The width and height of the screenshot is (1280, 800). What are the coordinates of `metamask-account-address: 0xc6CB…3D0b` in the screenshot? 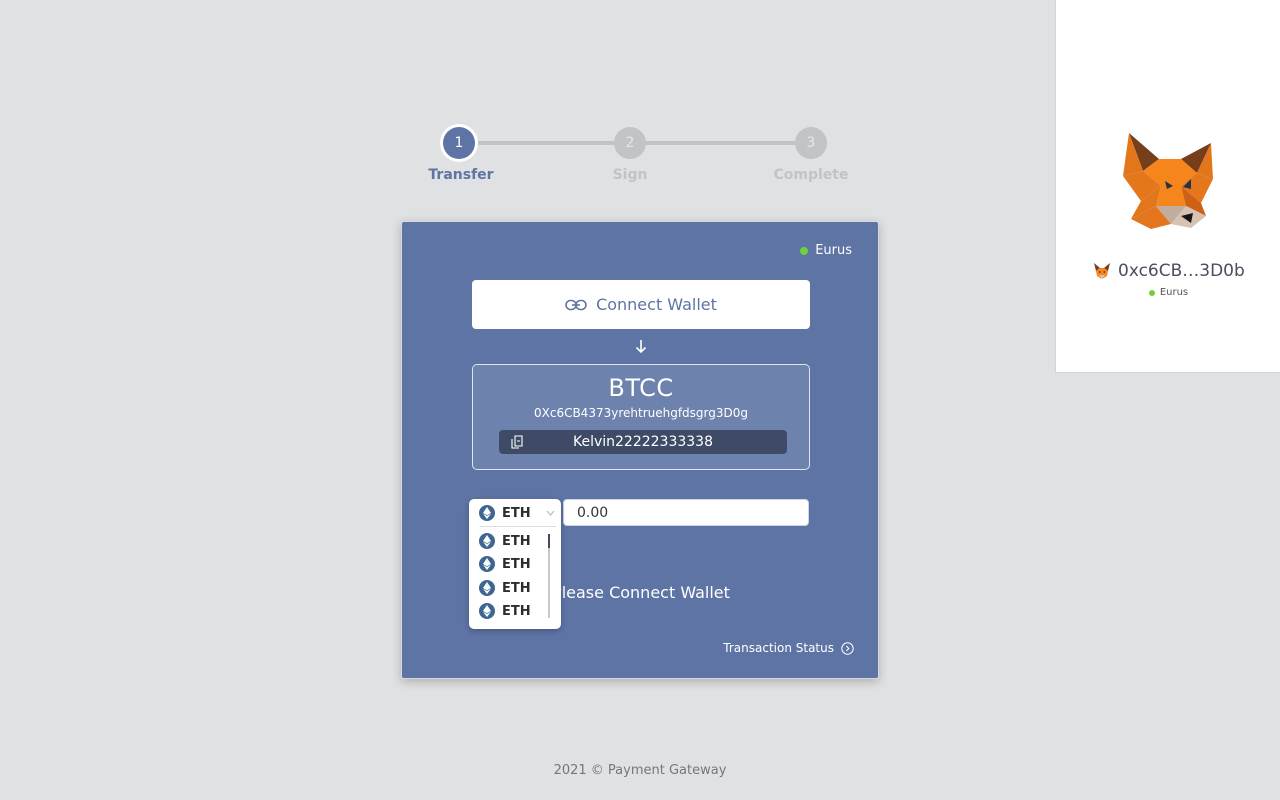 It's located at (1181, 271).